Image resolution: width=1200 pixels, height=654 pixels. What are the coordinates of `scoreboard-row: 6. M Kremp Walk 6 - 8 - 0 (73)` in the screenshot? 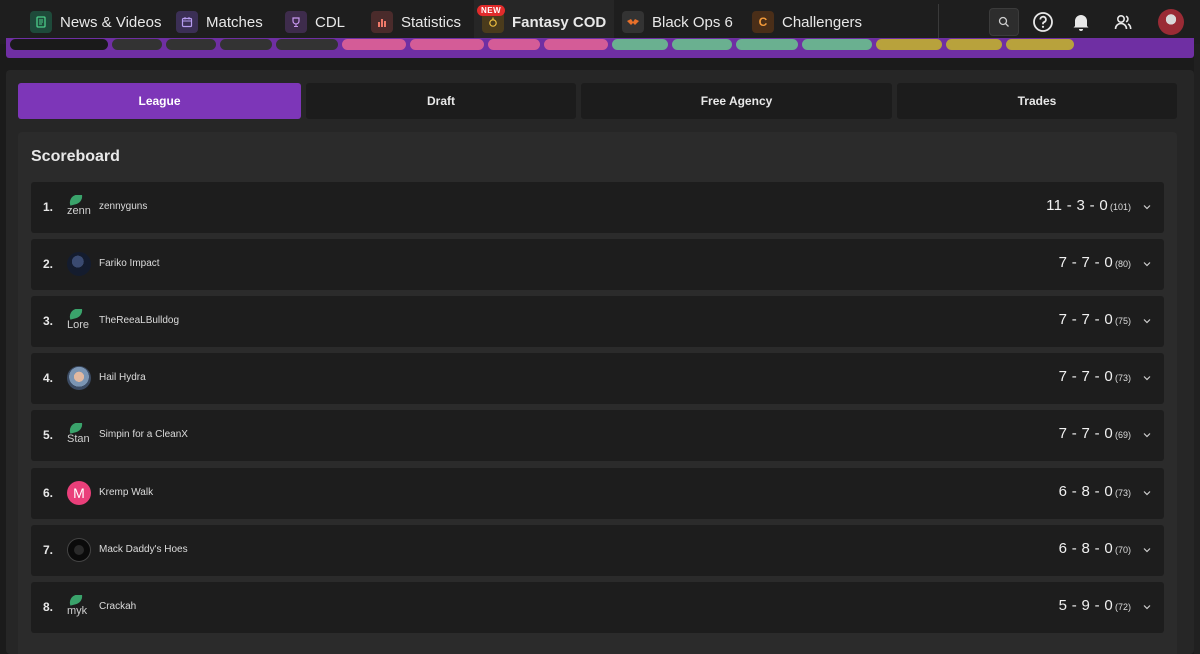 It's located at (597, 493).